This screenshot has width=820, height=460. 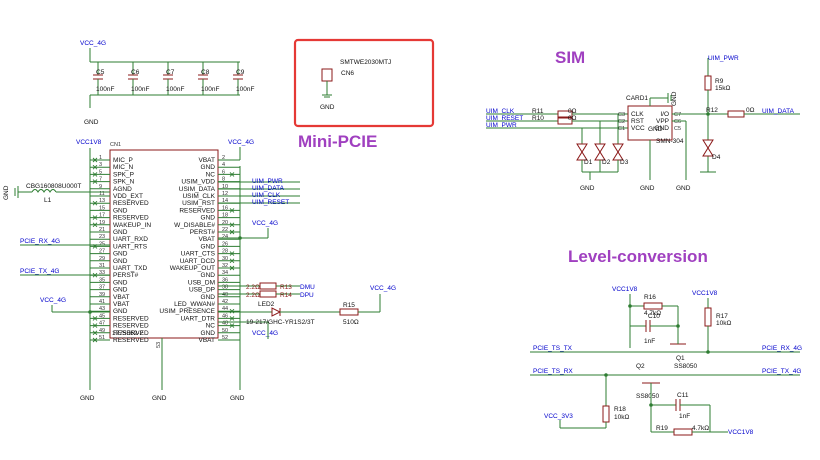 I want to click on pin-name: SPK_N, so click(x=124, y=182).